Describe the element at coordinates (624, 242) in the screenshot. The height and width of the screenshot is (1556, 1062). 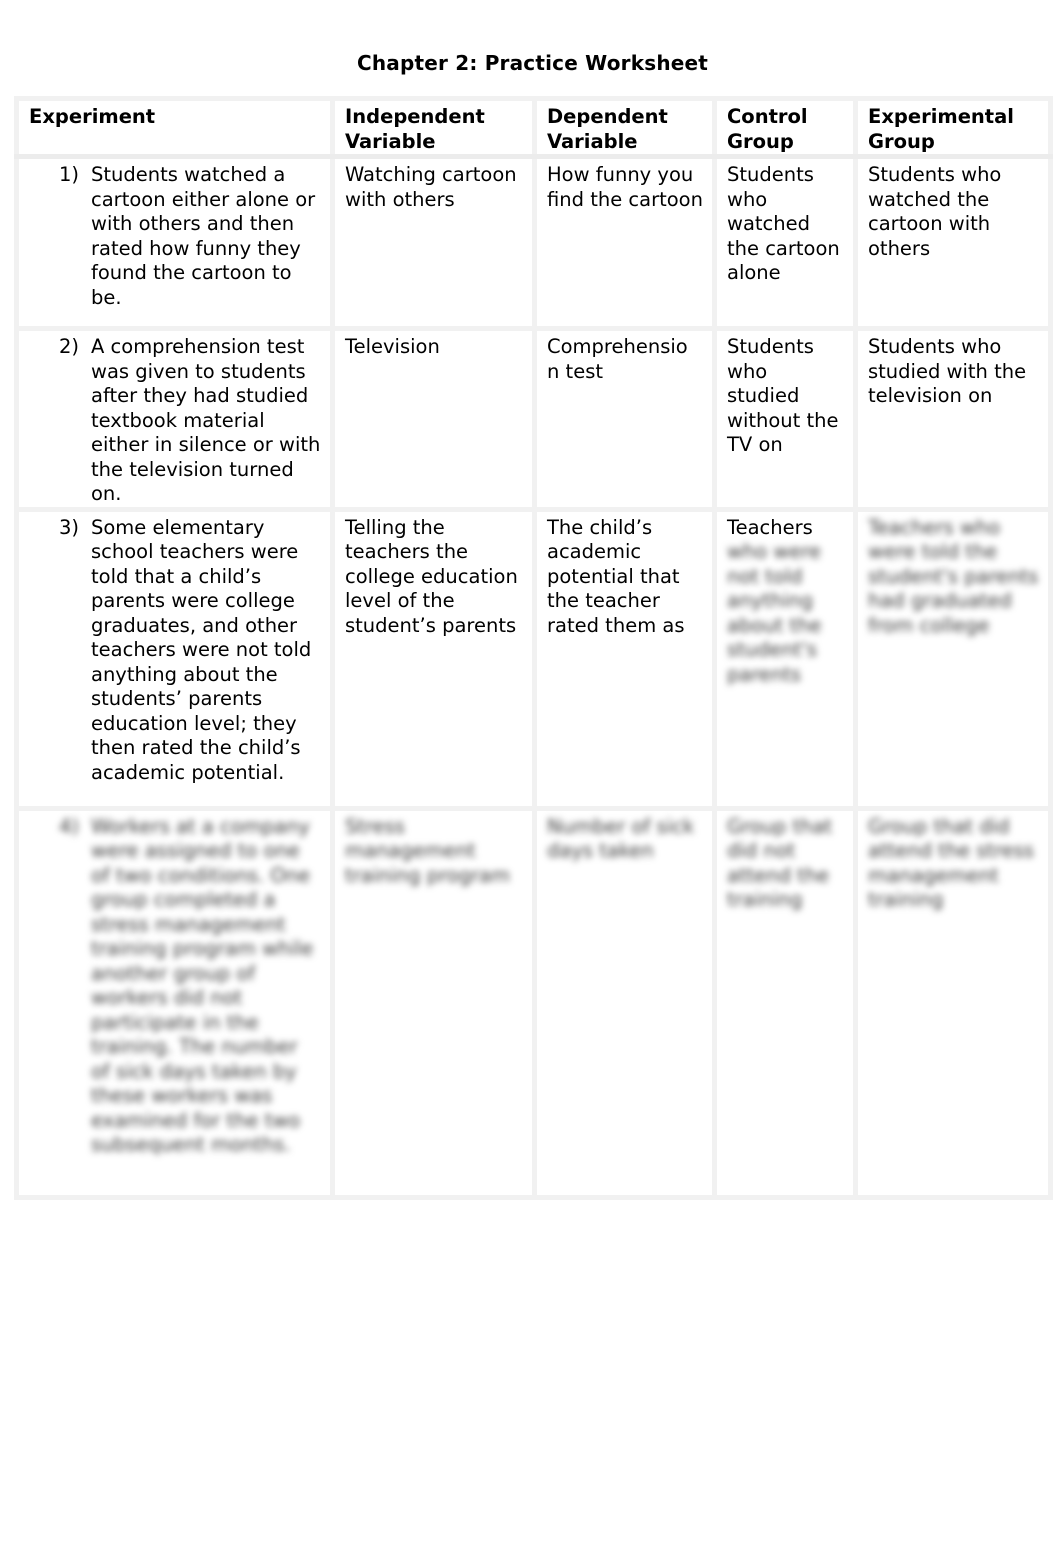
I see `dependent-variable-cell: How funny you find the cartoon` at that location.